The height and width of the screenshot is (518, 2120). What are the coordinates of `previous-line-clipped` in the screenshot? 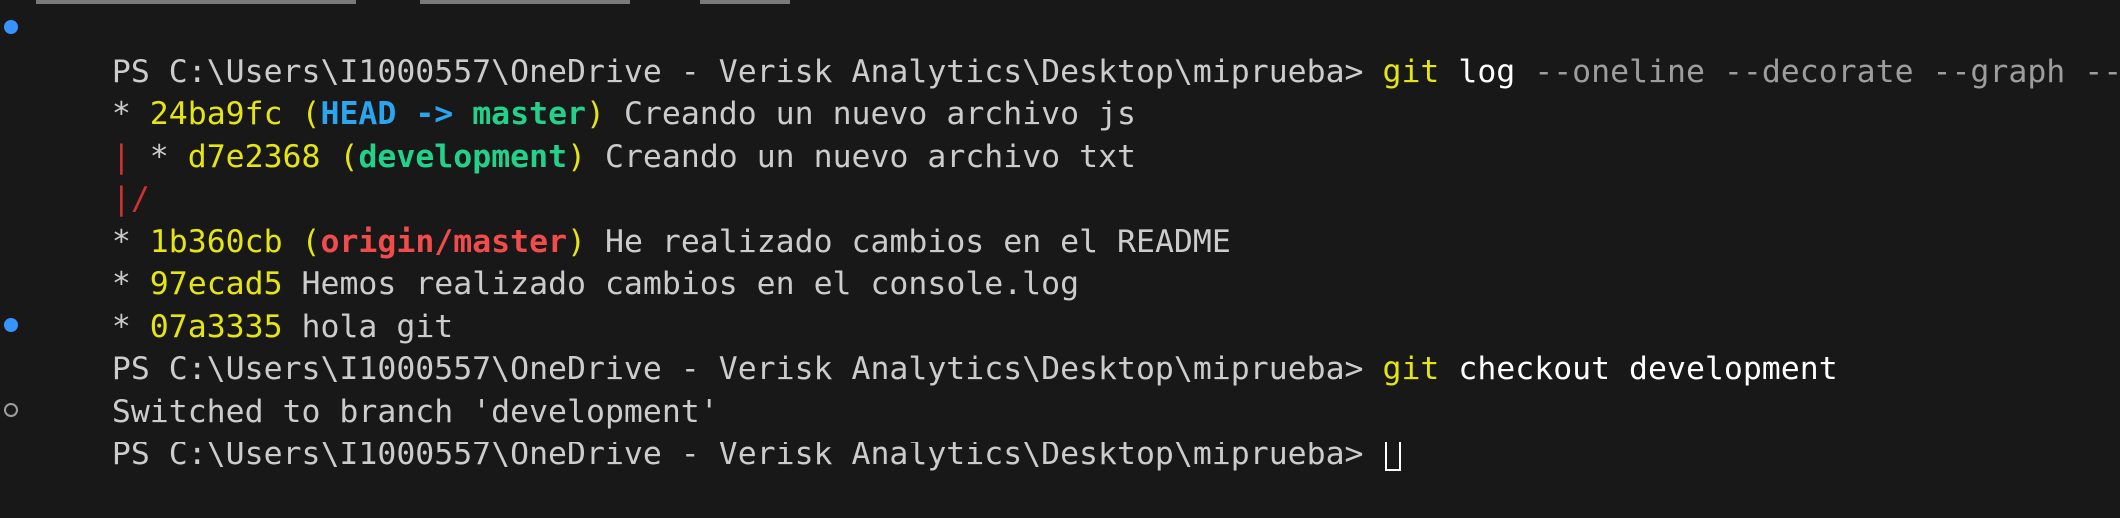 It's located at (1060, 3).